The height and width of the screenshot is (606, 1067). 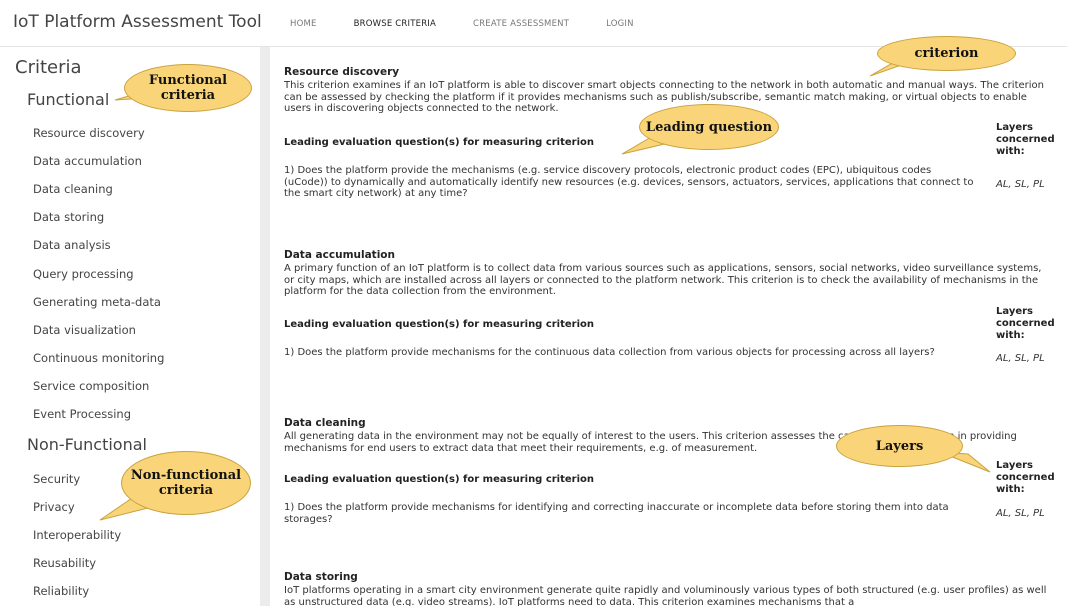 What do you see at coordinates (77, 535) in the screenshot?
I see `sidebar-item-interoperability: Interoperability` at bounding box center [77, 535].